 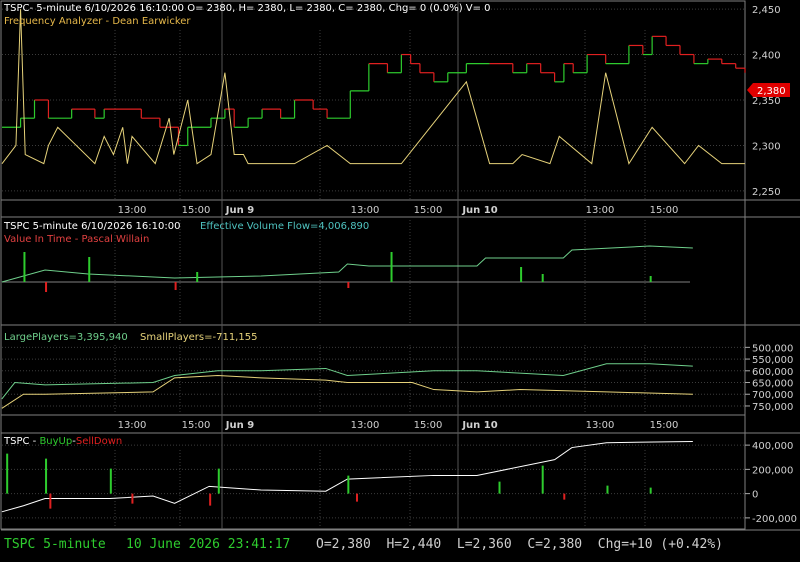 What do you see at coordinates (91, 226) in the screenshot?
I see `panel2-header-name: TSPC 5-minute 6/10/2026 16:10:00` at bounding box center [91, 226].